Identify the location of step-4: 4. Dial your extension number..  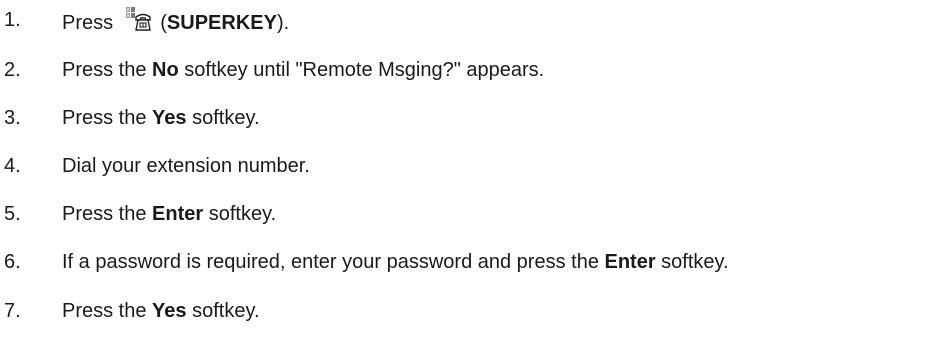
(155, 166).